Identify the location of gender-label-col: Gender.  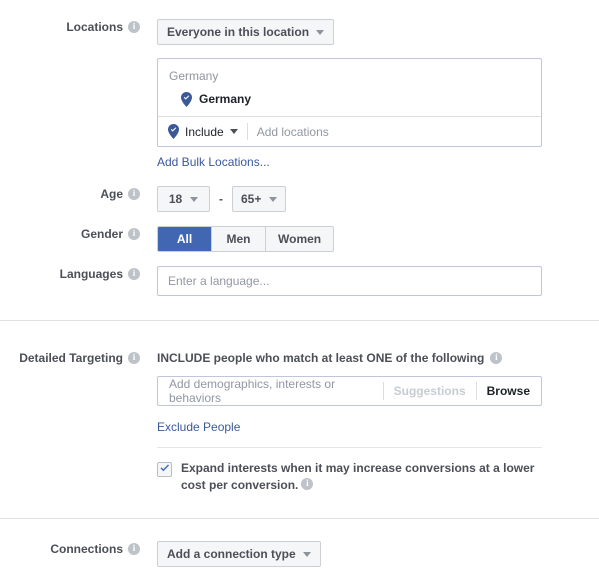
(70, 234).